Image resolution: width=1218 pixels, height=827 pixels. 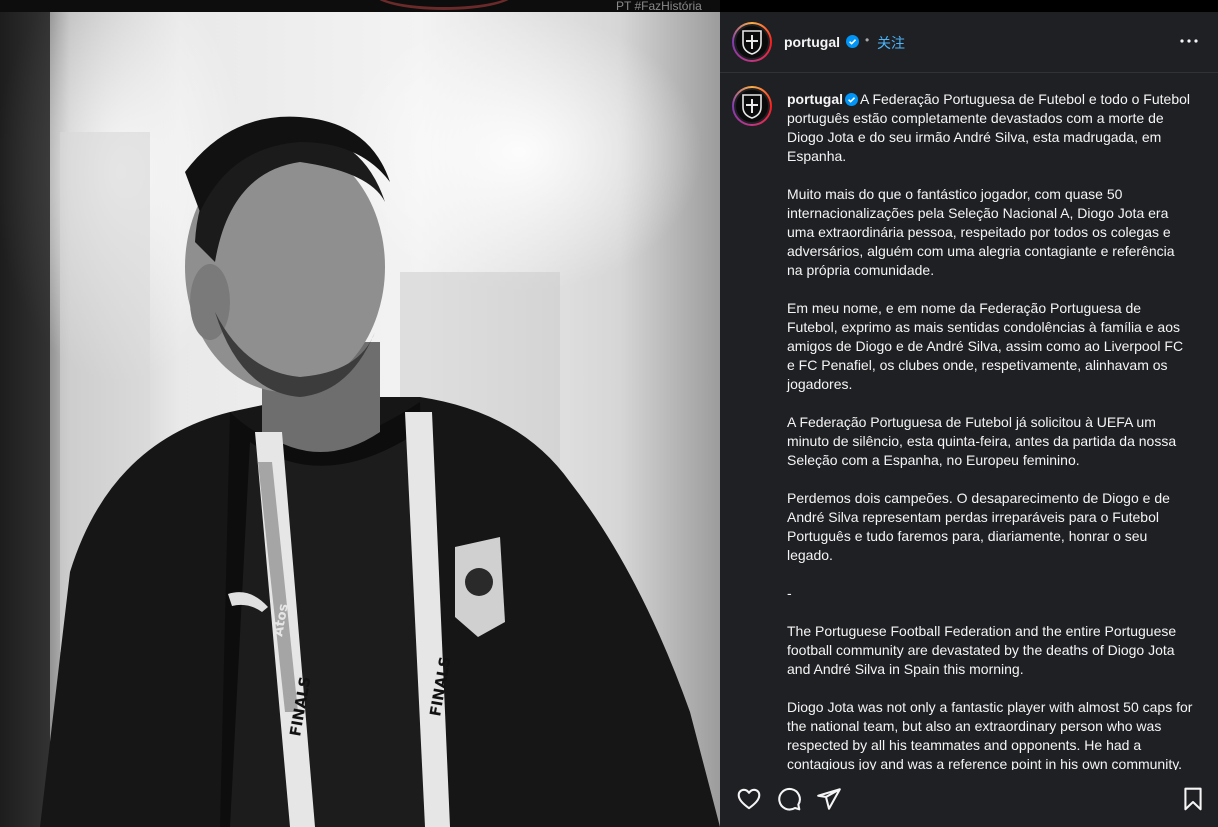 I want to click on heart-icon, so click(x=749, y=799).